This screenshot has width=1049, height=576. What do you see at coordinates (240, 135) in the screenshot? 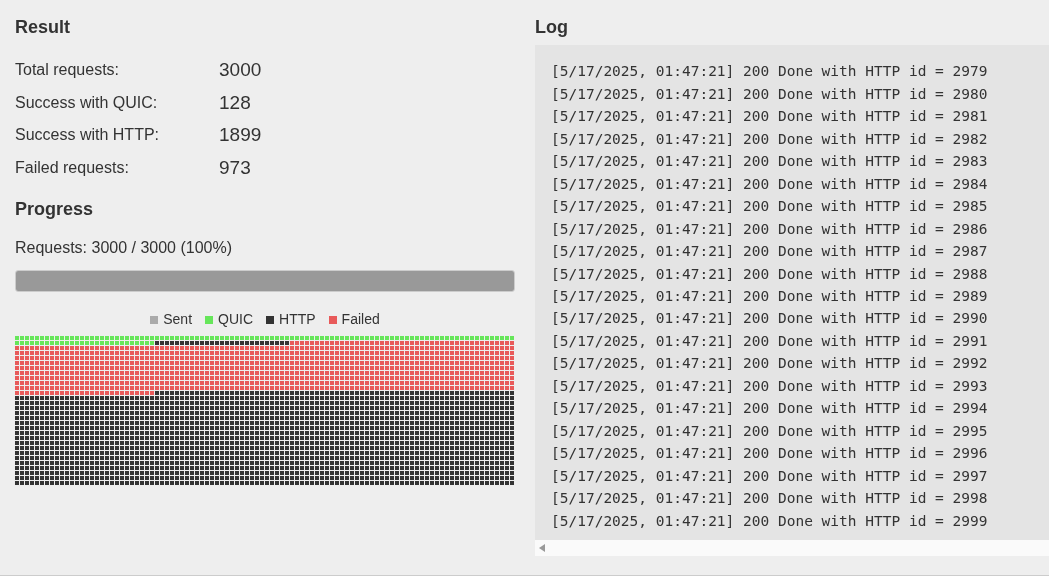
I see `stat-value: 1899` at bounding box center [240, 135].